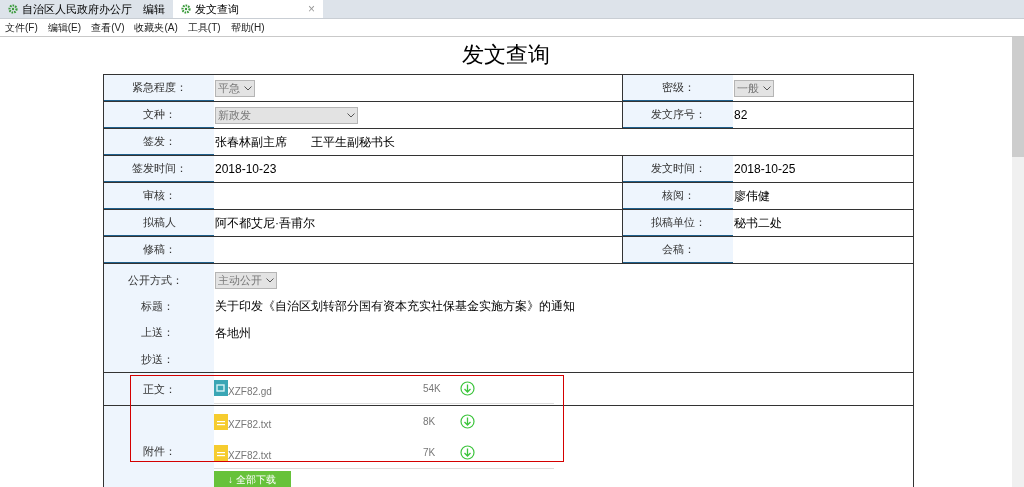  What do you see at coordinates (159, 115) in the screenshot?
I see `field-label: 文种：` at bounding box center [159, 115].